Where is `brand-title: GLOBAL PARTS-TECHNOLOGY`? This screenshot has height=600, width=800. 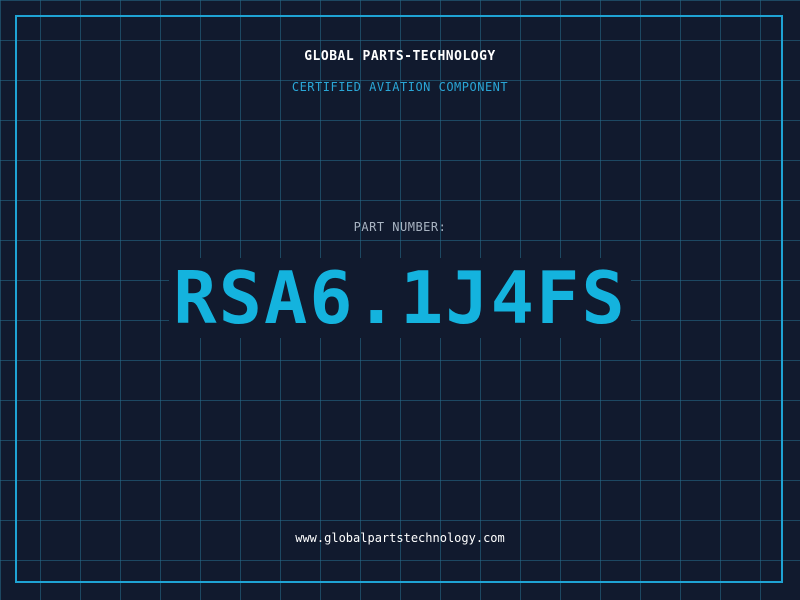 brand-title: GLOBAL PARTS-TECHNOLOGY is located at coordinates (400, 56).